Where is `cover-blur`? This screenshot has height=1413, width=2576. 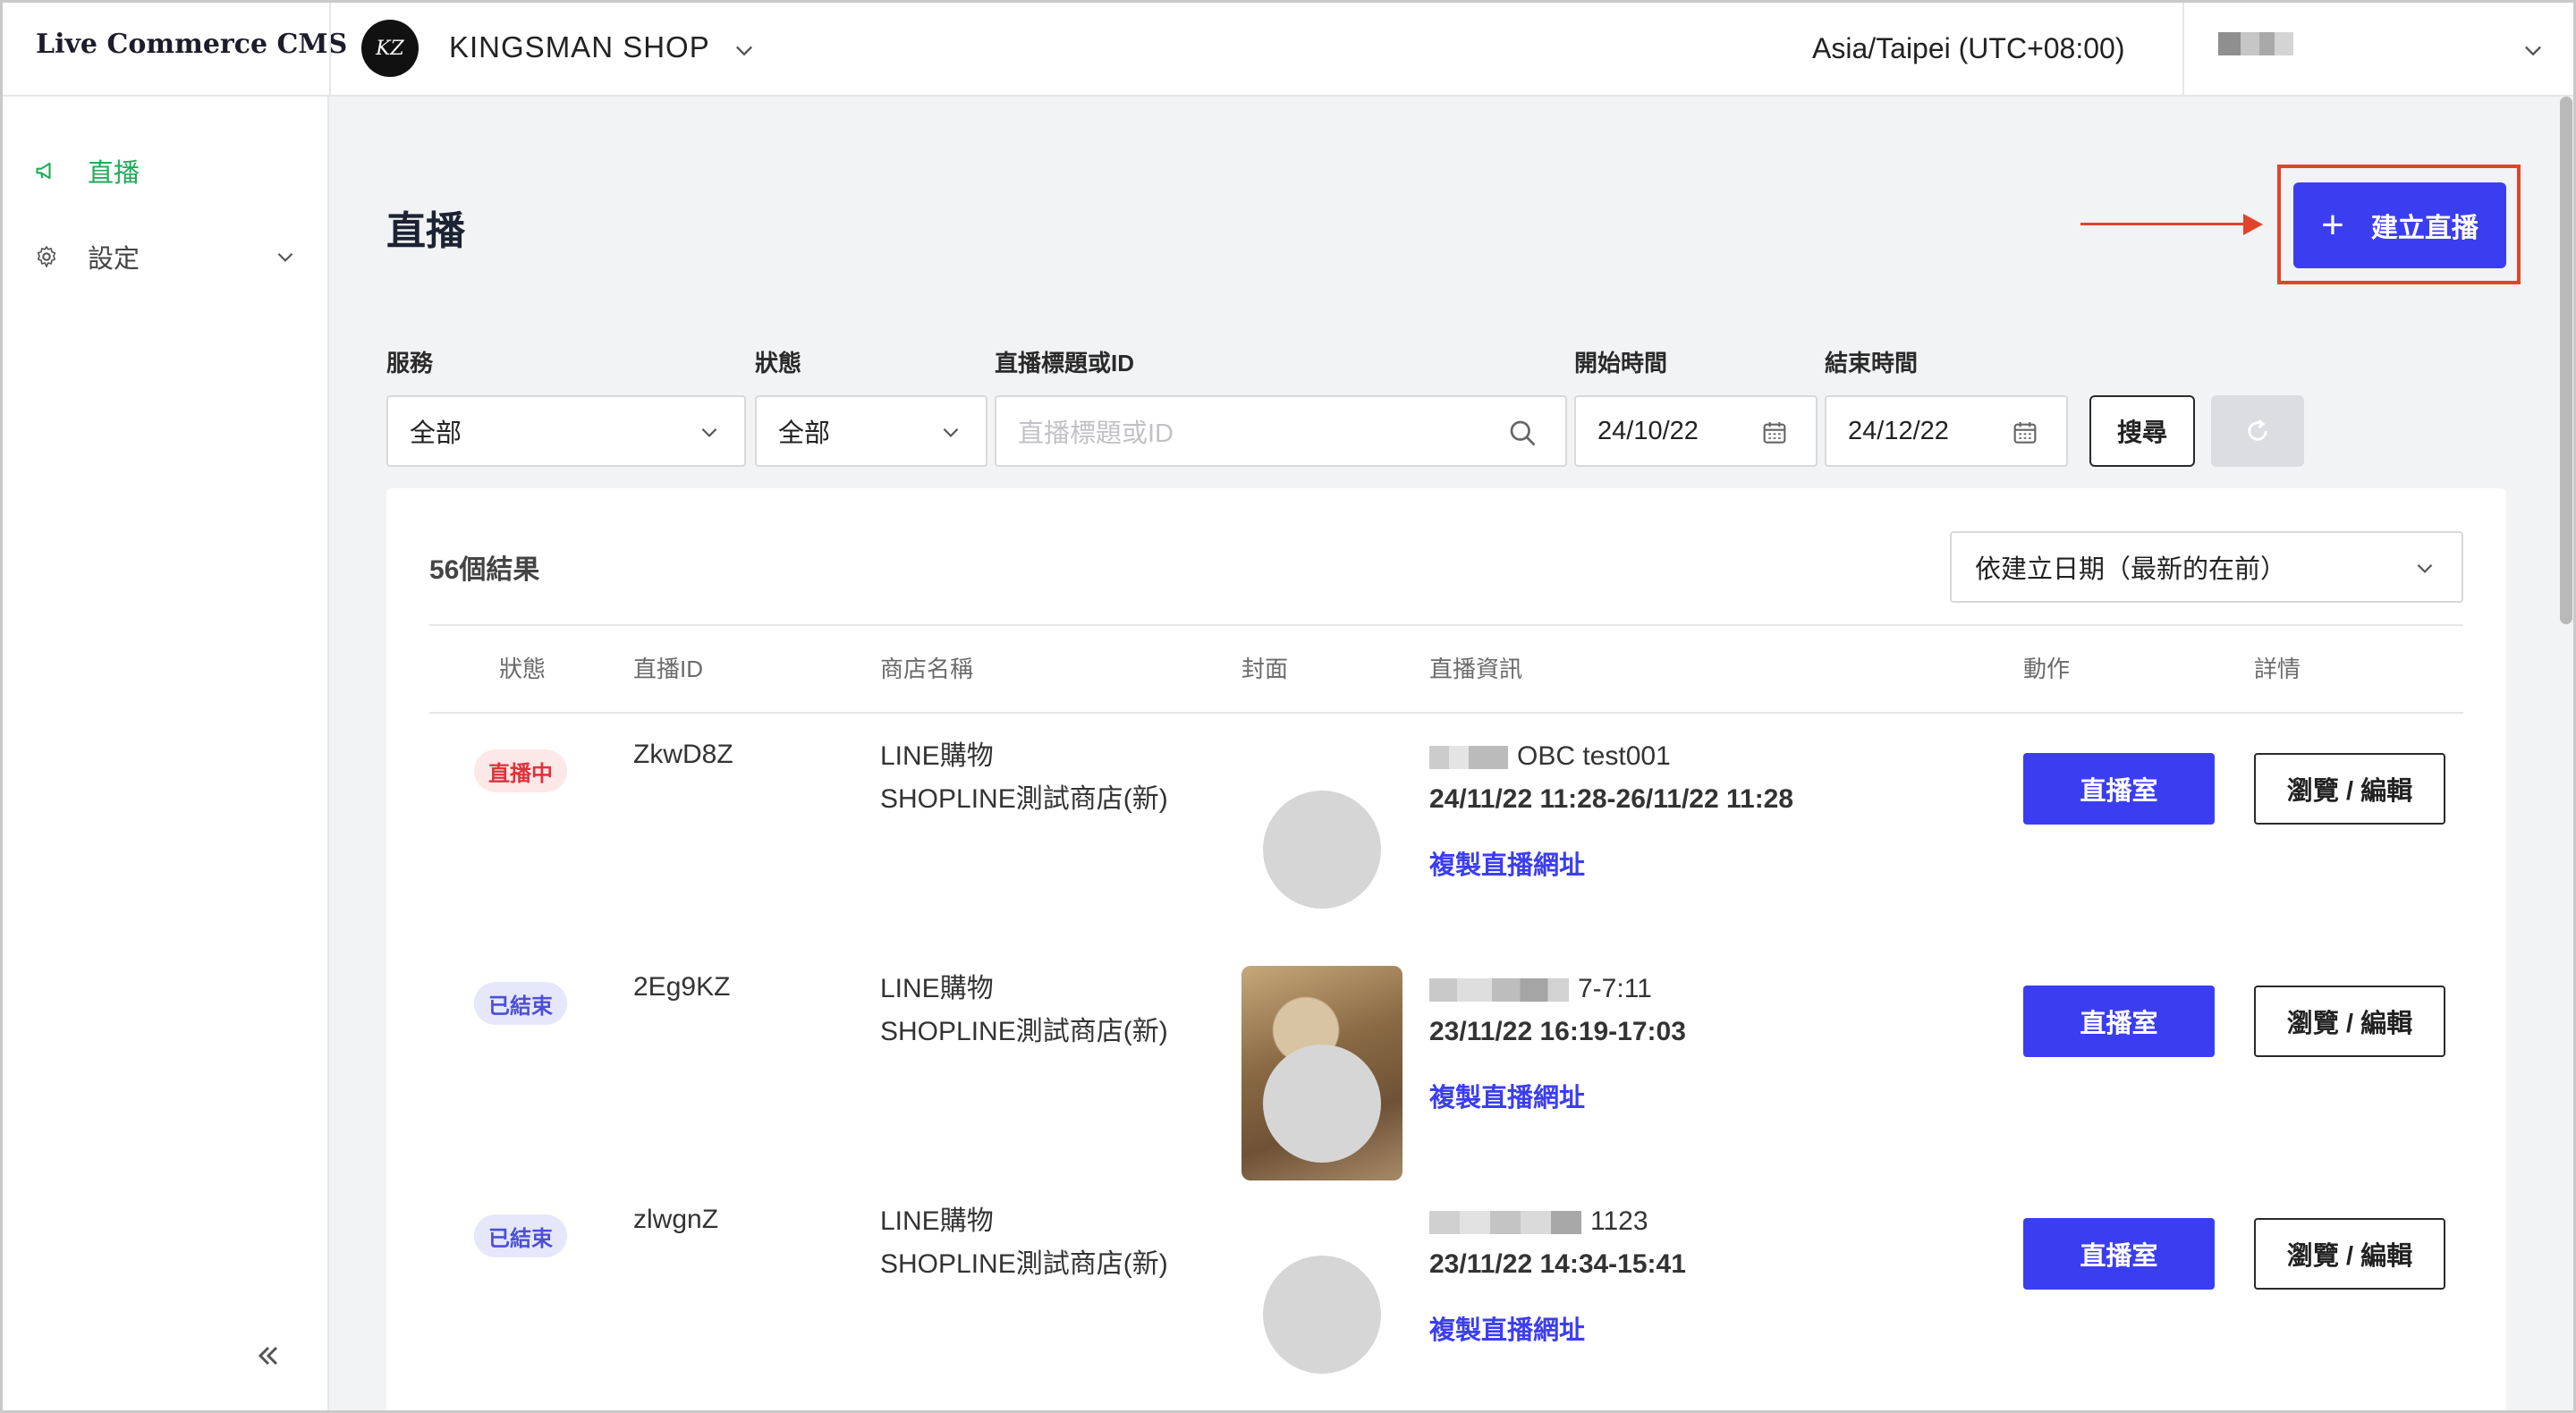 cover-blur is located at coordinates (1322, 1104).